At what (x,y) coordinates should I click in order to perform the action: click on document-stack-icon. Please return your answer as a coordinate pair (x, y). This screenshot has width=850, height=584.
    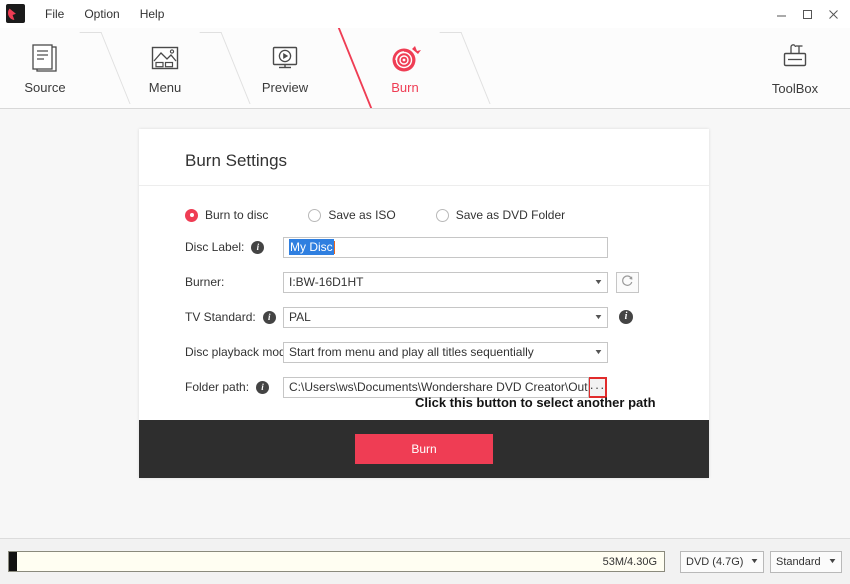
    Looking at the image, I should click on (45, 58).